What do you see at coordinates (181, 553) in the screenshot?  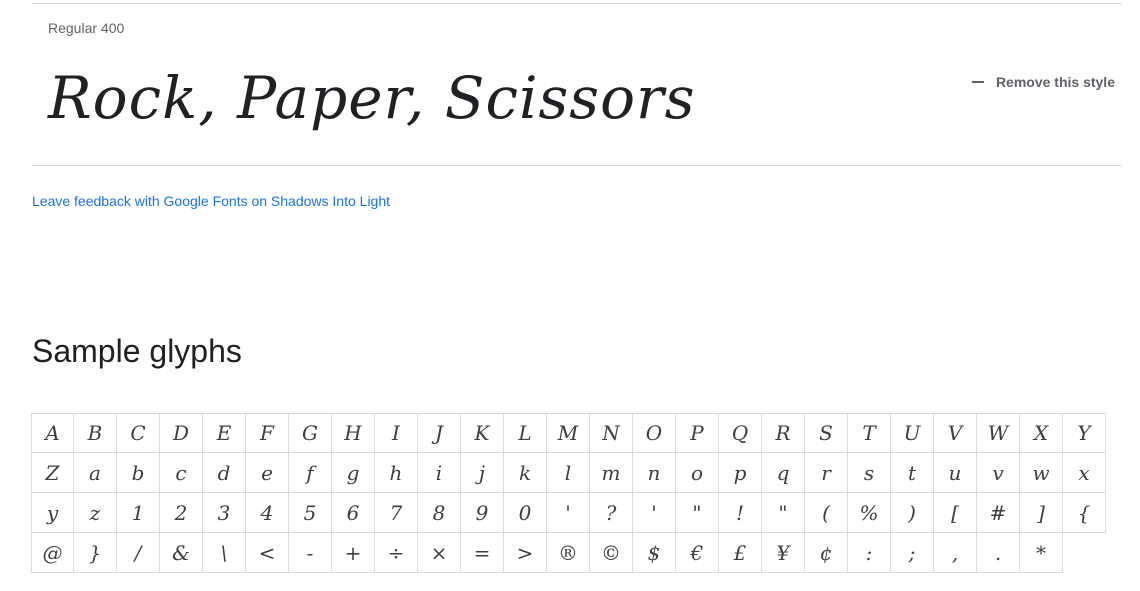 I see `glyph-cell: &` at bounding box center [181, 553].